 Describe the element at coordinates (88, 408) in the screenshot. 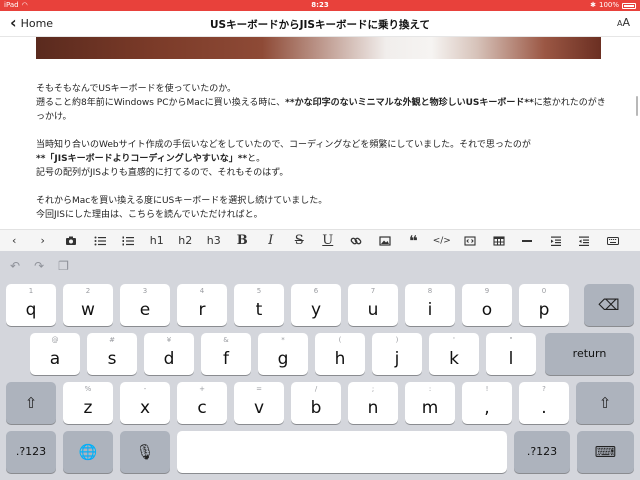

I see `key-label: z` at that location.